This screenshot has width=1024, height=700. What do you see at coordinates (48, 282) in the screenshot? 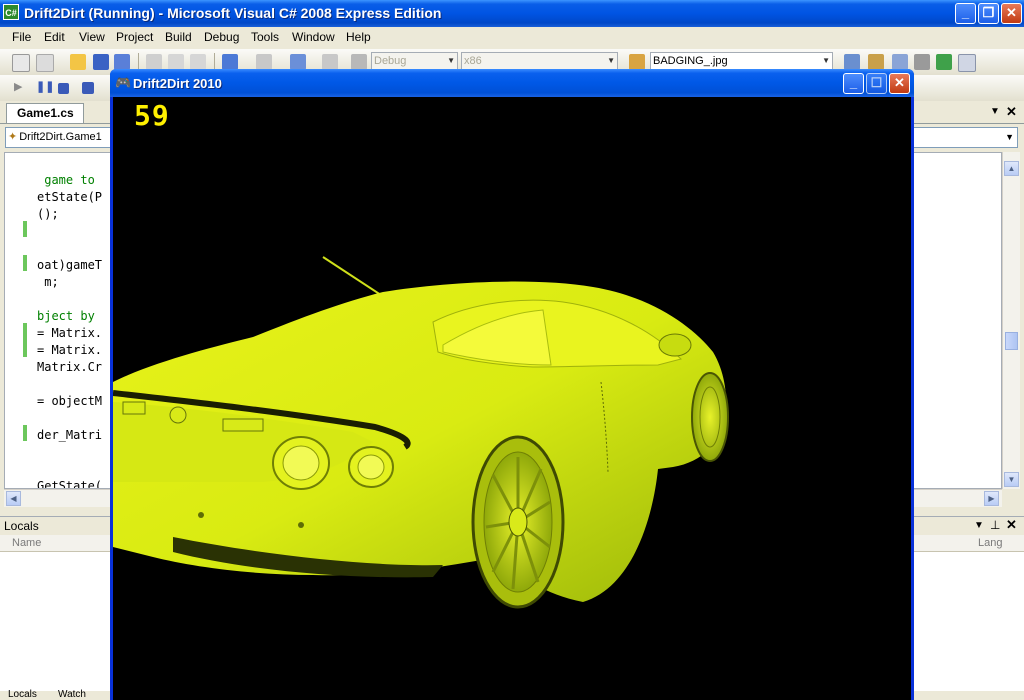
I see `code-line: m;` at bounding box center [48, 282].